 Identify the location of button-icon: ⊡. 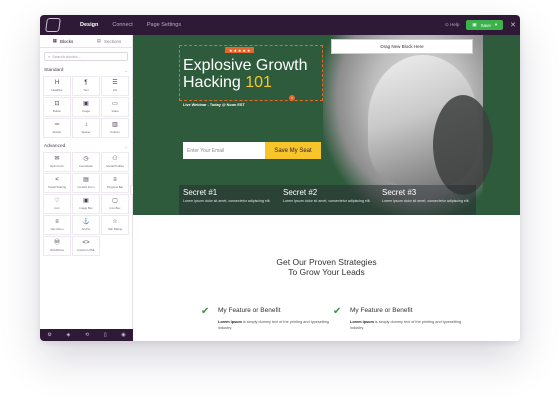
(57, 104).